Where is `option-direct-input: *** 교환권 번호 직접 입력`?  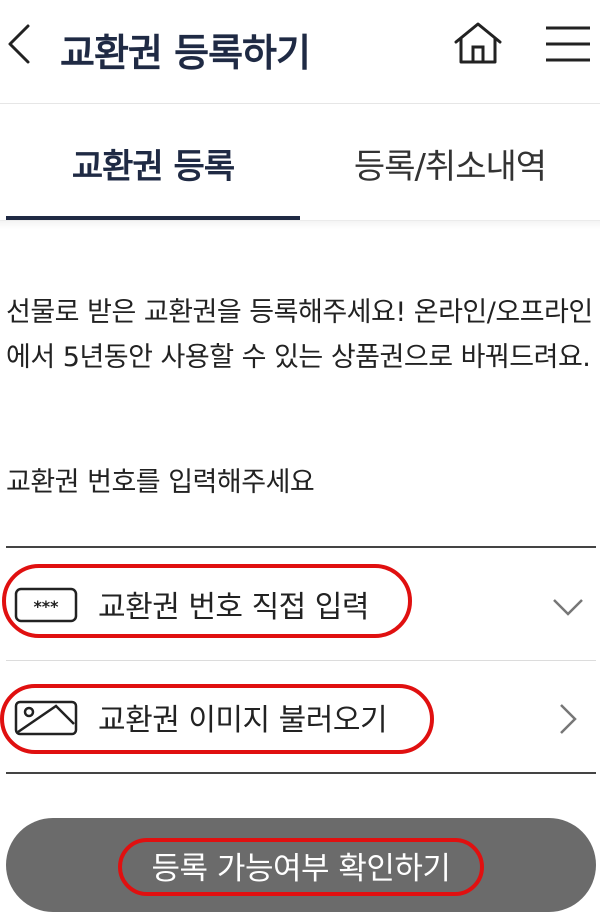 option-direct-input: *** 교환권 번호 직접 입력 is located at coordinates (301, 604).